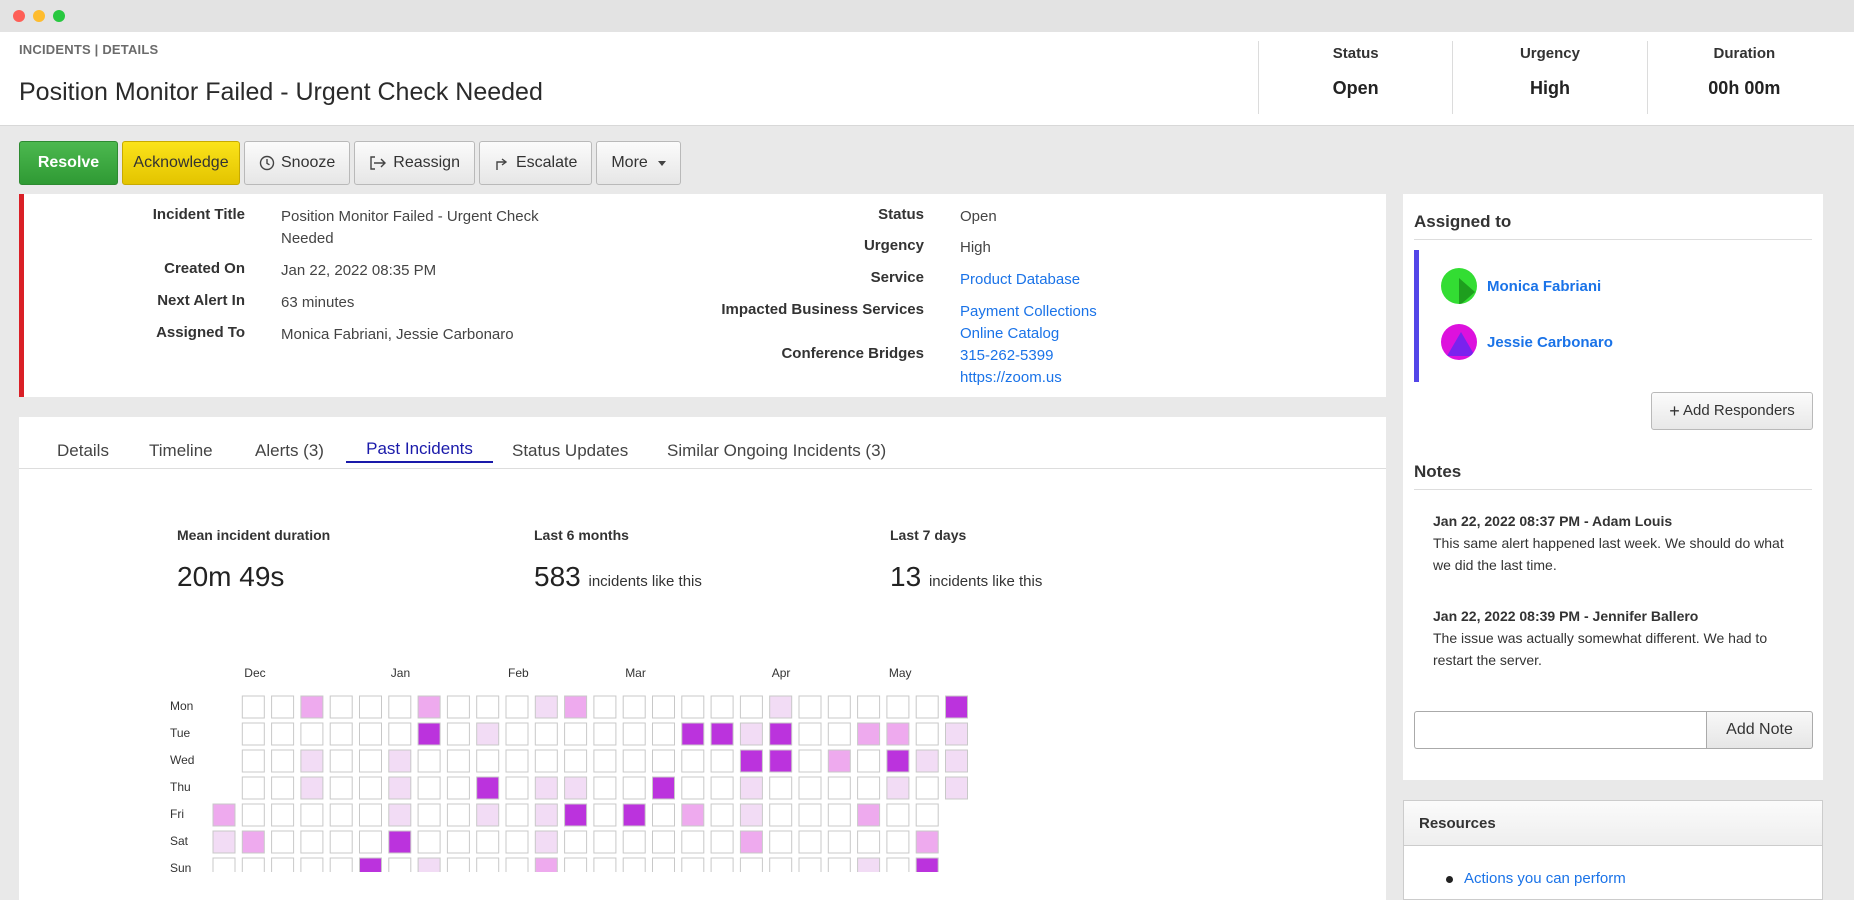 The image size is (1854, 900). What do you see at coordinates (1527, 342) in the screenshot?
I see `assignee-item: Jessie Carbonaro` at bounding box center [1527, 342].